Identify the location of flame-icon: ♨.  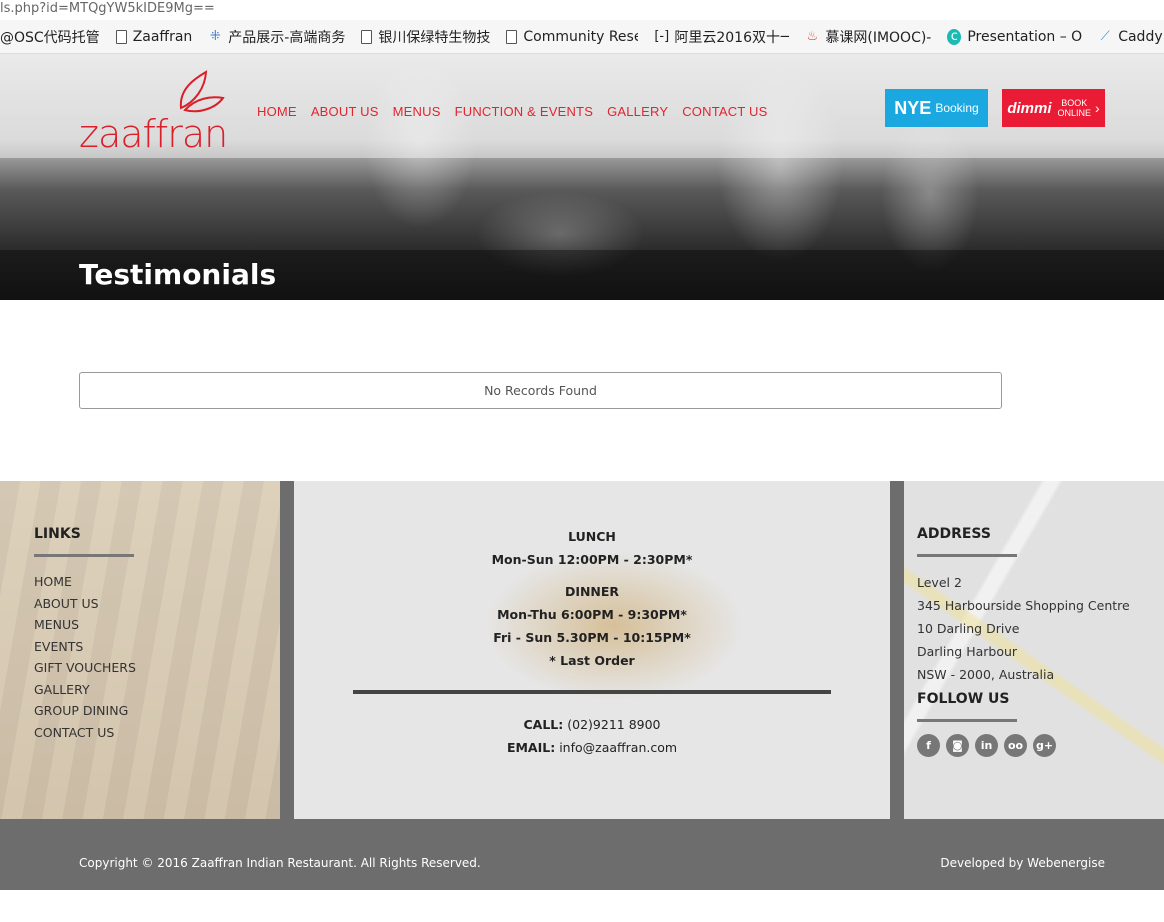
(812, 36).